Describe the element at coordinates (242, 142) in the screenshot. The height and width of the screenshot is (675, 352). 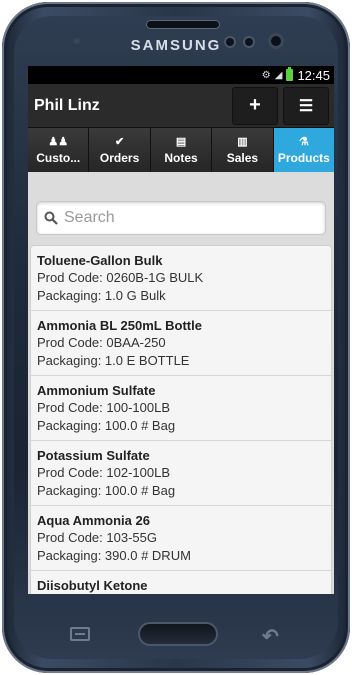
I see `sales-icon: ▥` at that location.